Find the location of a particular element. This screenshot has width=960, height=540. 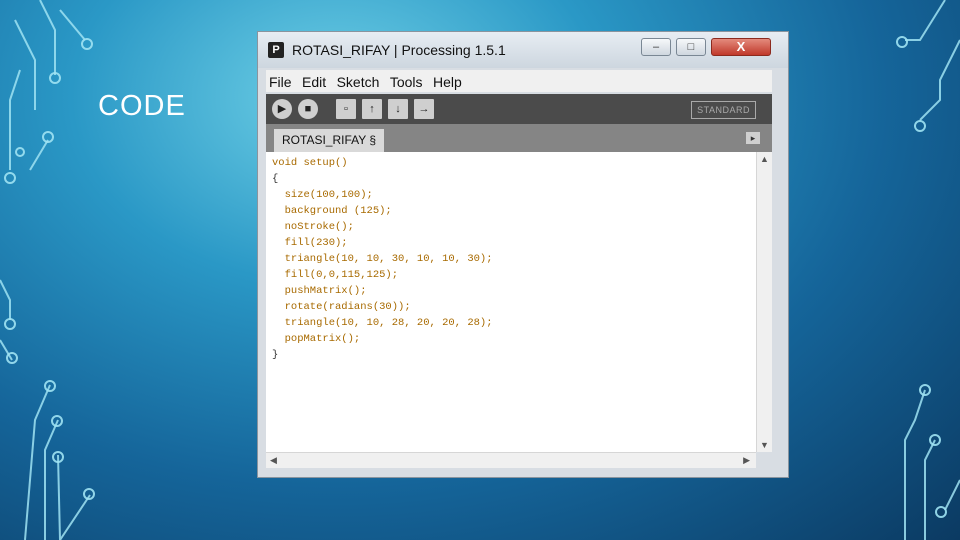

slide-title: CODE is located at coordinates (142, 106).